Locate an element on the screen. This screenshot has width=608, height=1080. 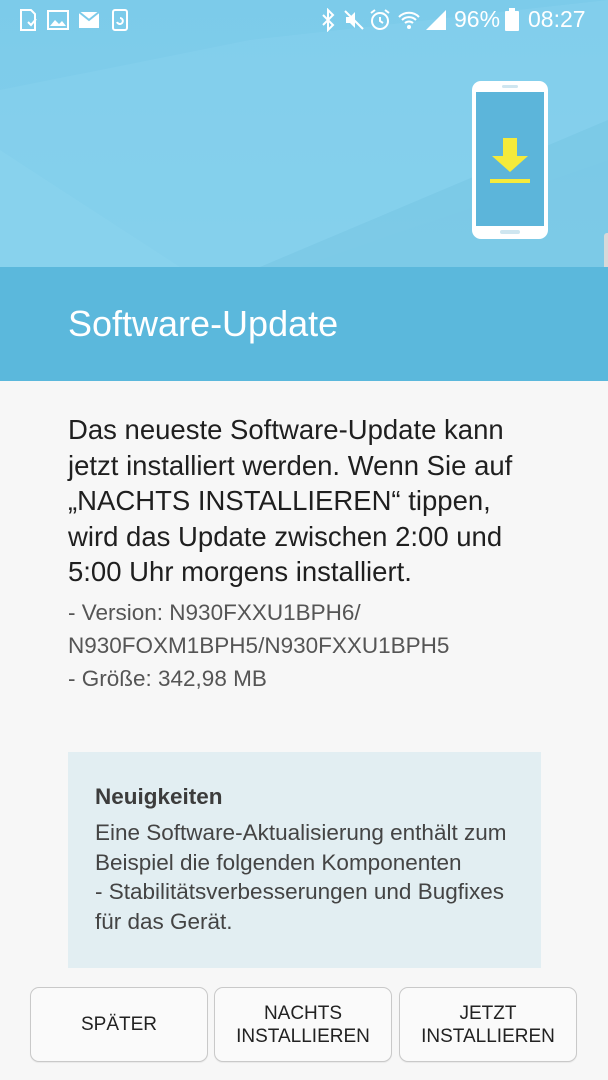
battery-percent: 96% is located at coordinates (477, 19).